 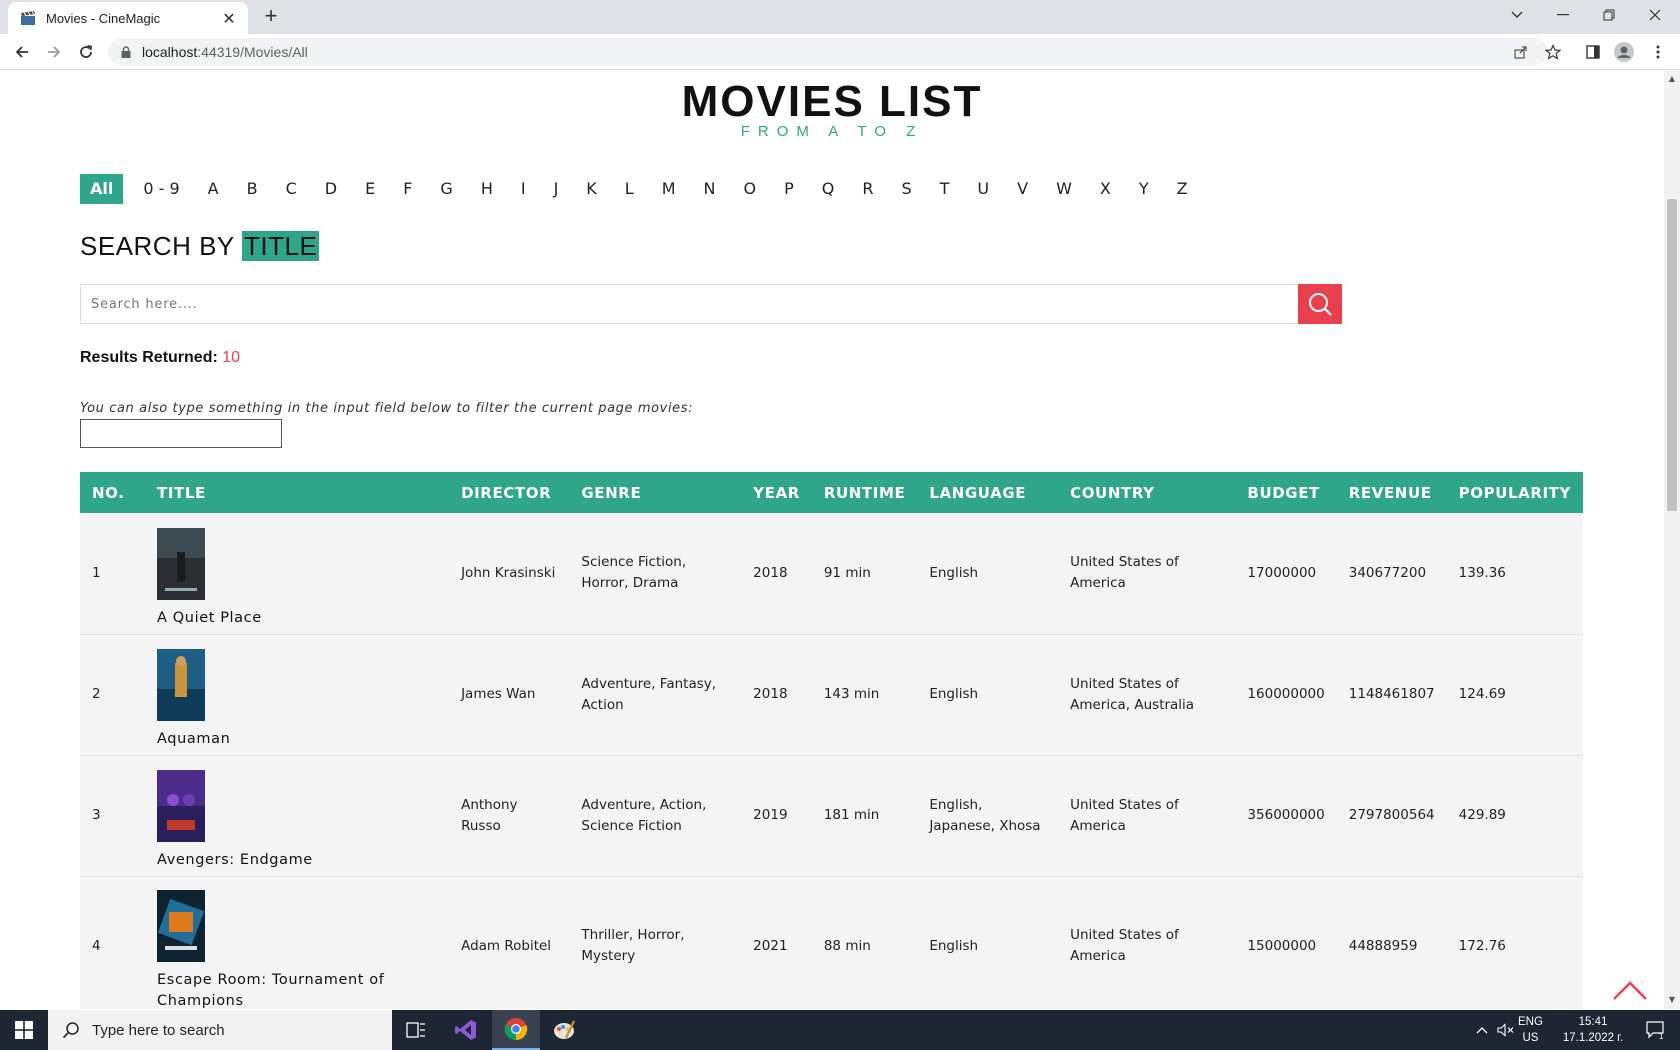 What do you see at coordinates (832, 101) in the screenshot?
I see `page-title: MOVIES LIST` at bounding box center [832, 101].